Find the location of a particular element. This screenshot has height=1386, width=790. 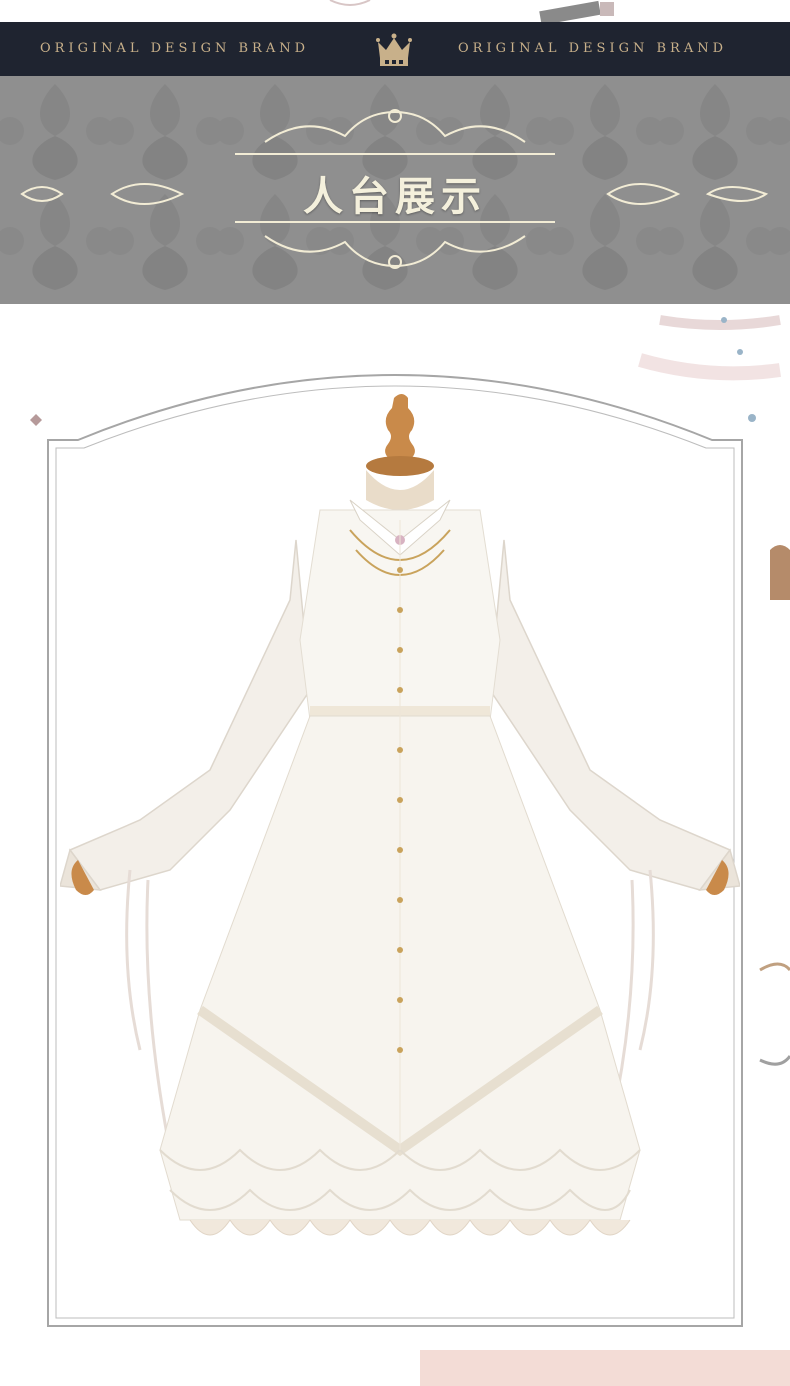

page-title: 人台展示 is located at coordinates (395, 196).